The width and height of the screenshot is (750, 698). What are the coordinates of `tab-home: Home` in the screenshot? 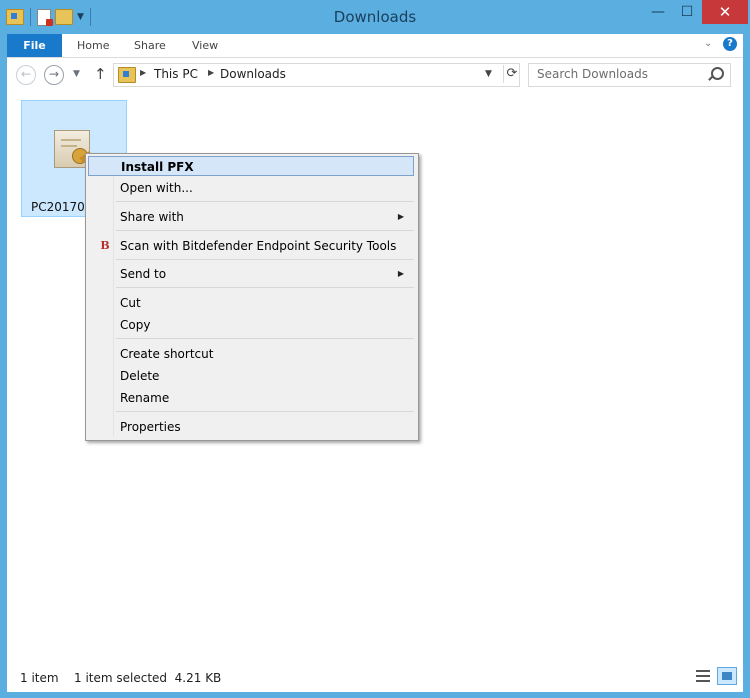 It's located at (93, 45).